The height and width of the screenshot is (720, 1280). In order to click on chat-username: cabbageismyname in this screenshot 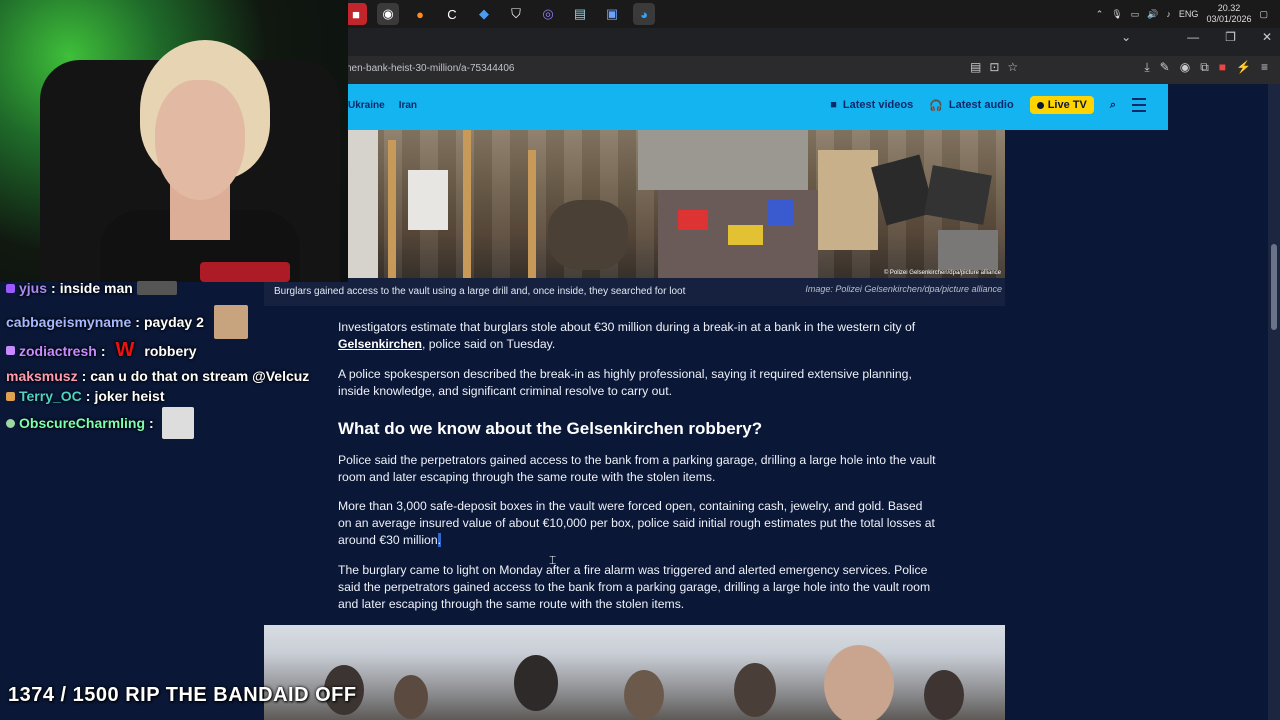, I will do `click(69, 322)`.